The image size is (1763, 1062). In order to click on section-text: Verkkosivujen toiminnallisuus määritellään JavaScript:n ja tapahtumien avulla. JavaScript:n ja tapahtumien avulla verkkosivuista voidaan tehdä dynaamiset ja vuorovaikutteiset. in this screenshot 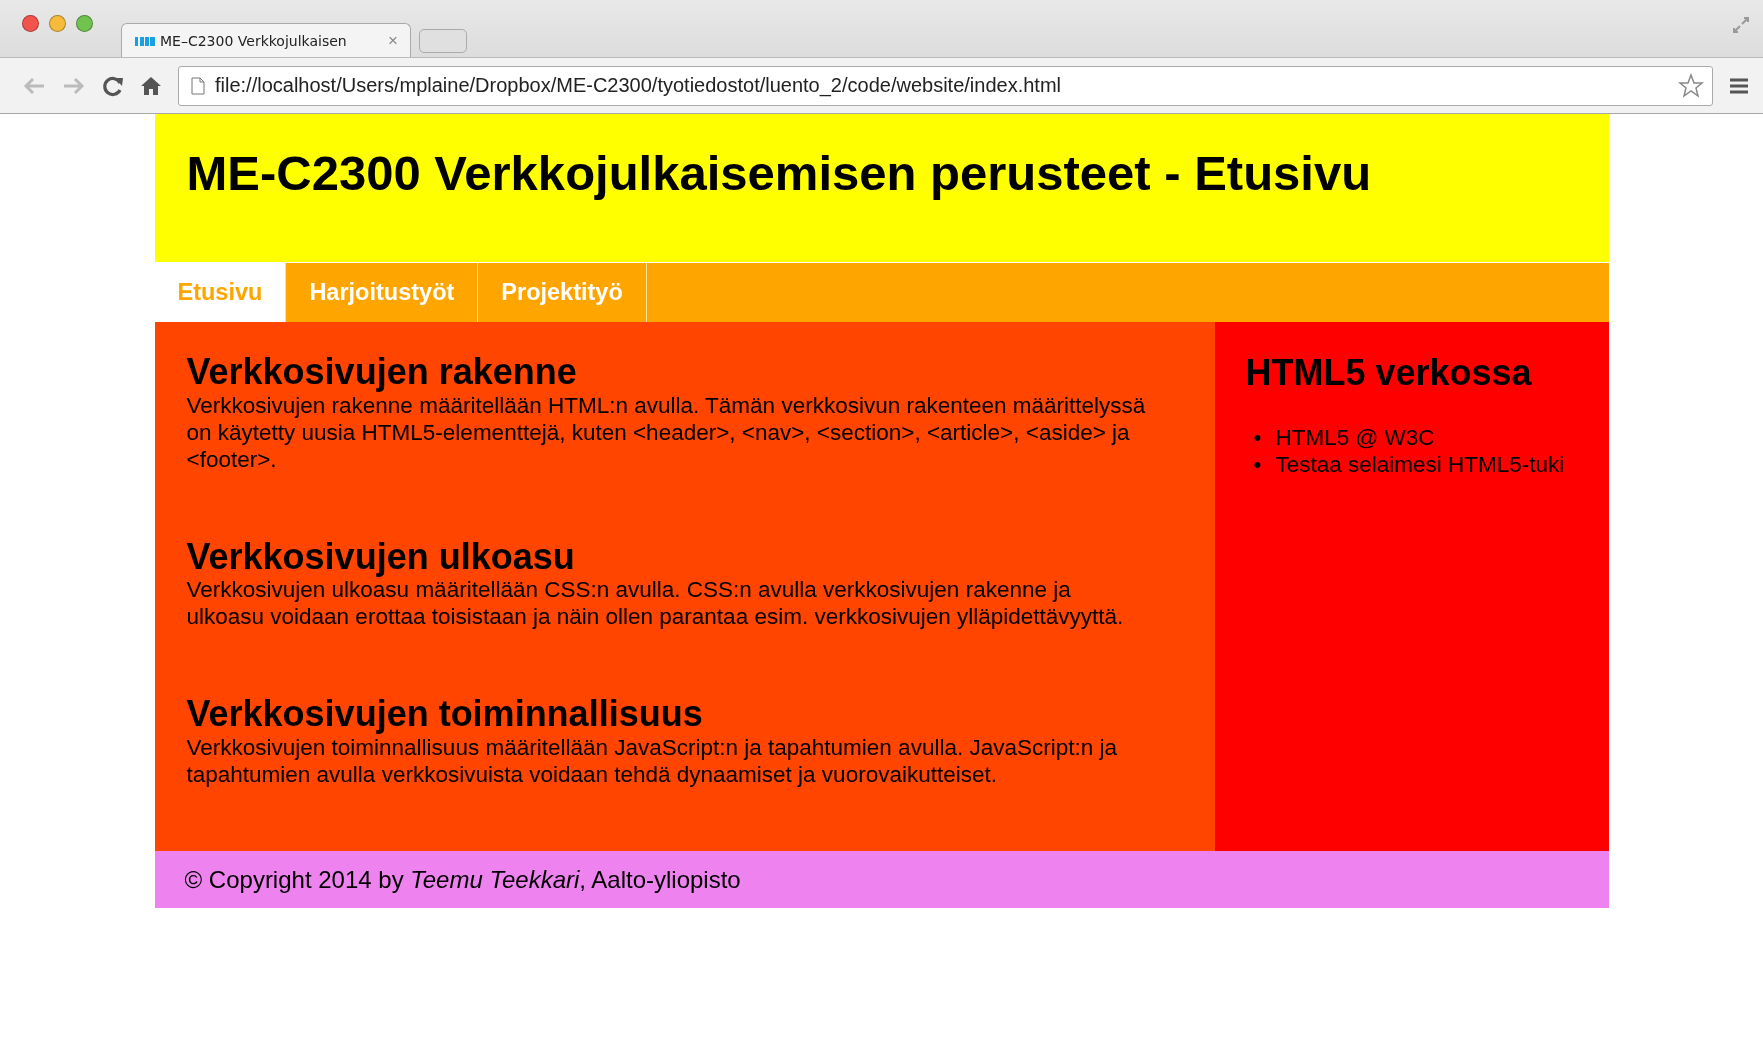, I will do `click(652, 761)`.